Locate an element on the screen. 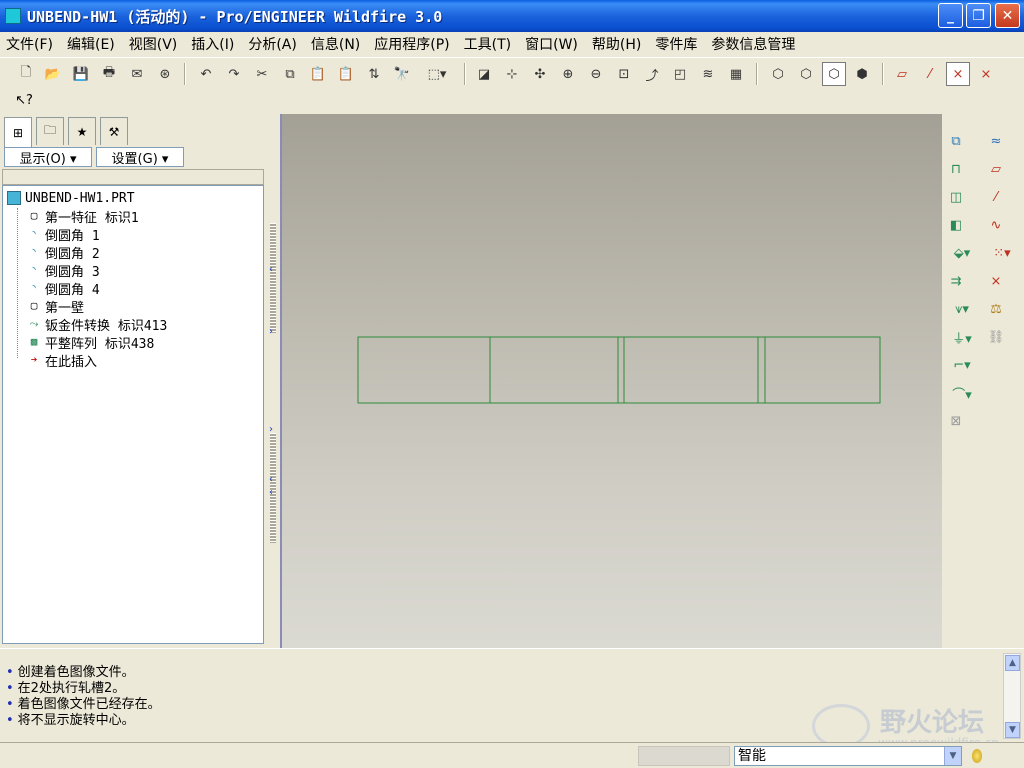 The height and width of the screenshot is (768, 1024). regenerate-icon: ⇅ is located at coordinates (374, 74).